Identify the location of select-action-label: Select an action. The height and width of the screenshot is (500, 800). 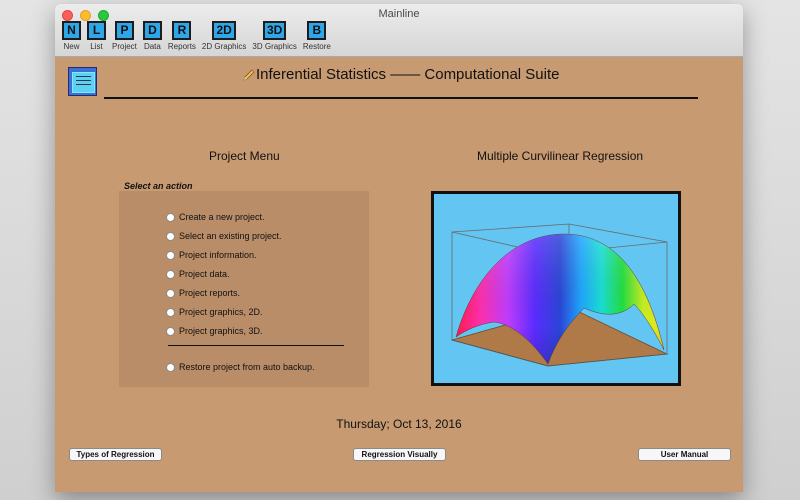
(158, 186).